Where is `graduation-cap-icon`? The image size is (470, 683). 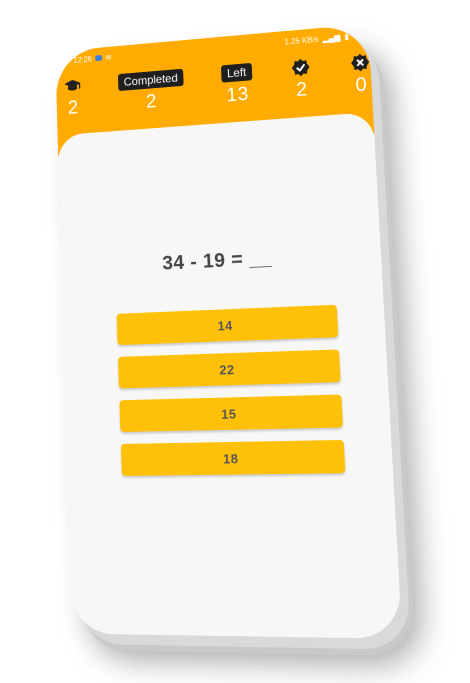
graduation-cap-icon is located at coordinates (72, 86).